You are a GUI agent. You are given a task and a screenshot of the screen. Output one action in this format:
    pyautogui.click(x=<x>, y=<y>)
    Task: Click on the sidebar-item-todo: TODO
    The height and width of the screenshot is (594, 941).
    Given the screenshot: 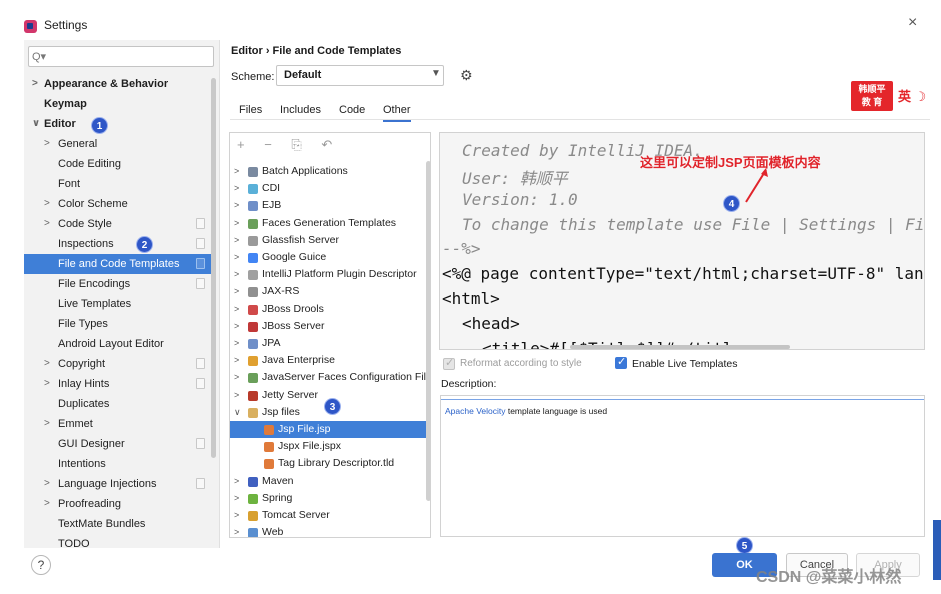 What is the action you would take?
    pyautogui.click(x=119, y=541)
    